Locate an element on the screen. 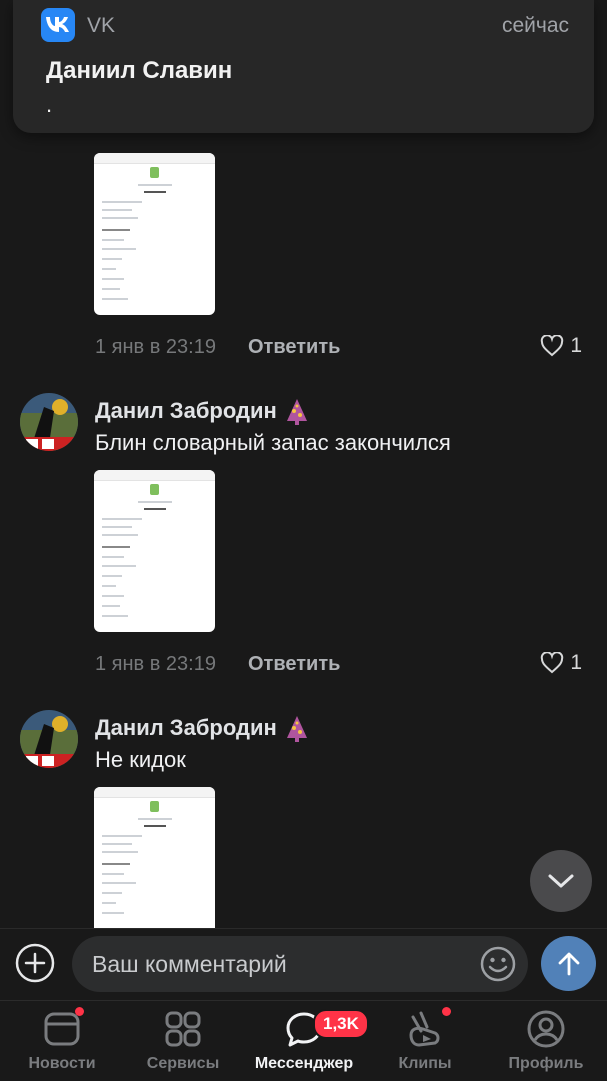 The image size is (607, 1081). comment-input-placeholder: Ваш комментарий is located at coordinates (189, 964).